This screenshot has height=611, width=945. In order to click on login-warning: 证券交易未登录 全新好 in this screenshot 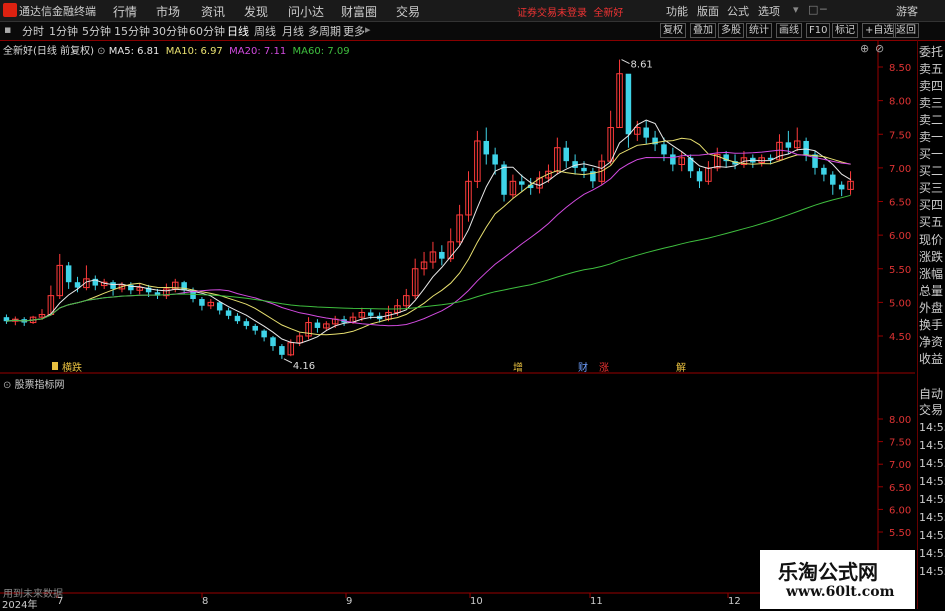, I will do `click(570, 11)`.